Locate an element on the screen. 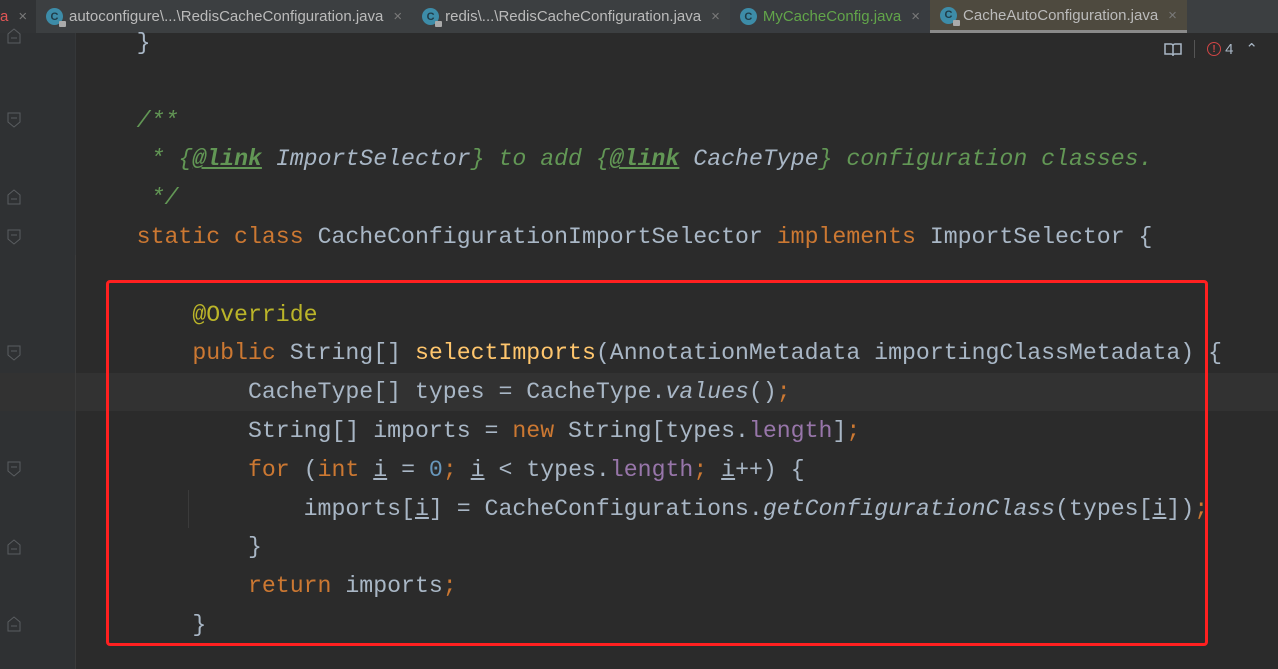 This screenshot has height=669, width=1278. tab-label: MyCacheConfig.java is located at coordinates (832, 16).